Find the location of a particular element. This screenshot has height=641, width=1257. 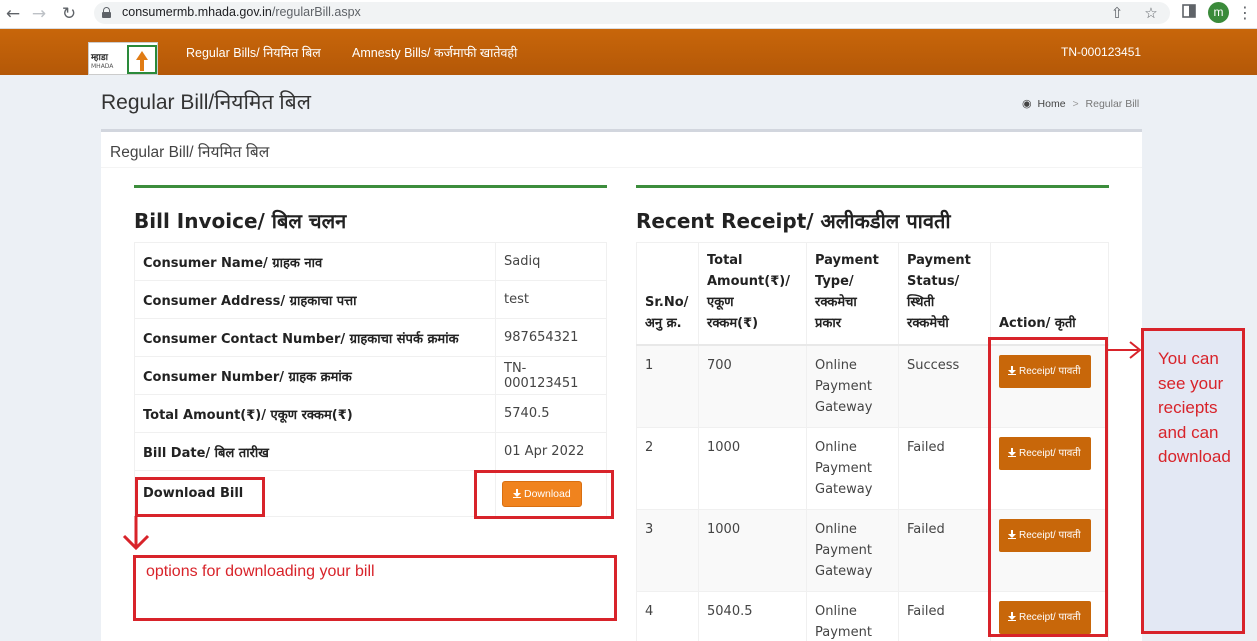

url-host: consumermb.mhada.gov.in is located at coordinates (197, 12).